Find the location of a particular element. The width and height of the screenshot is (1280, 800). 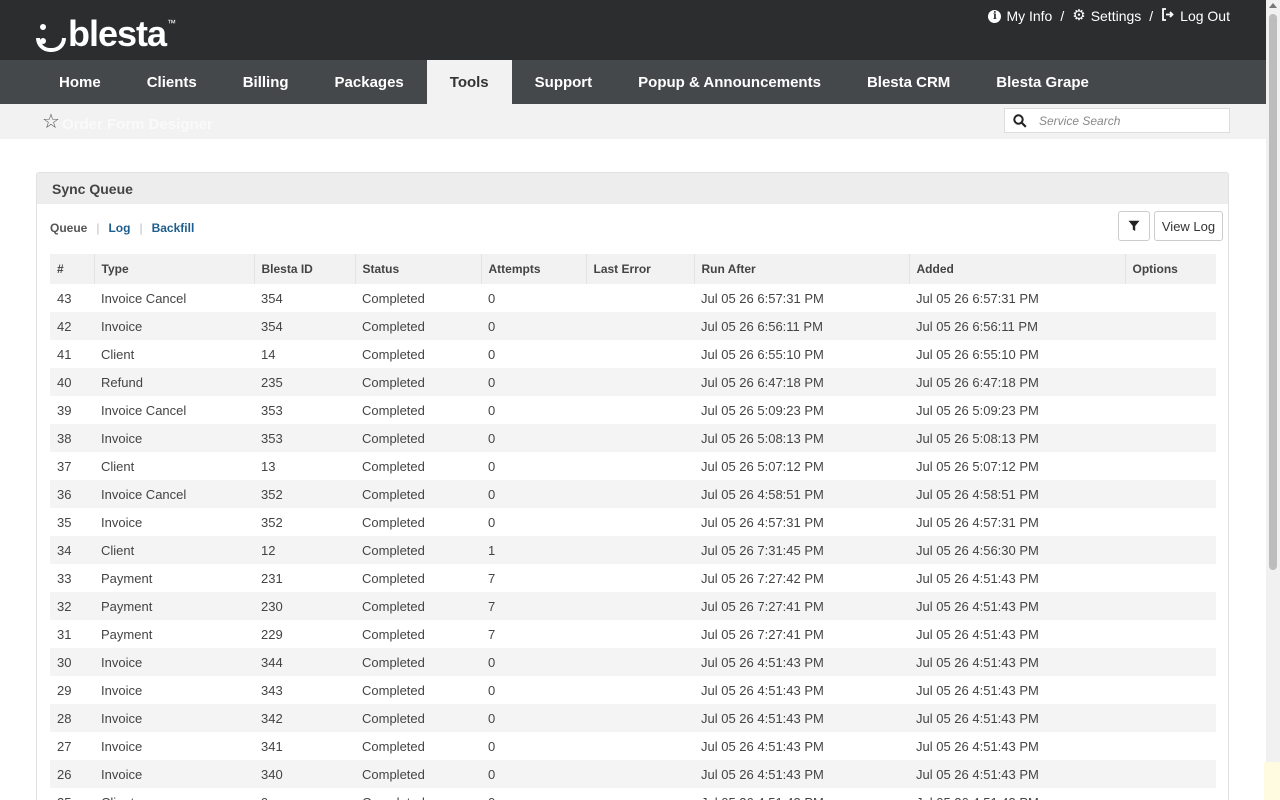

nav-item-billing: Billing is located at coordinates (266, 82).